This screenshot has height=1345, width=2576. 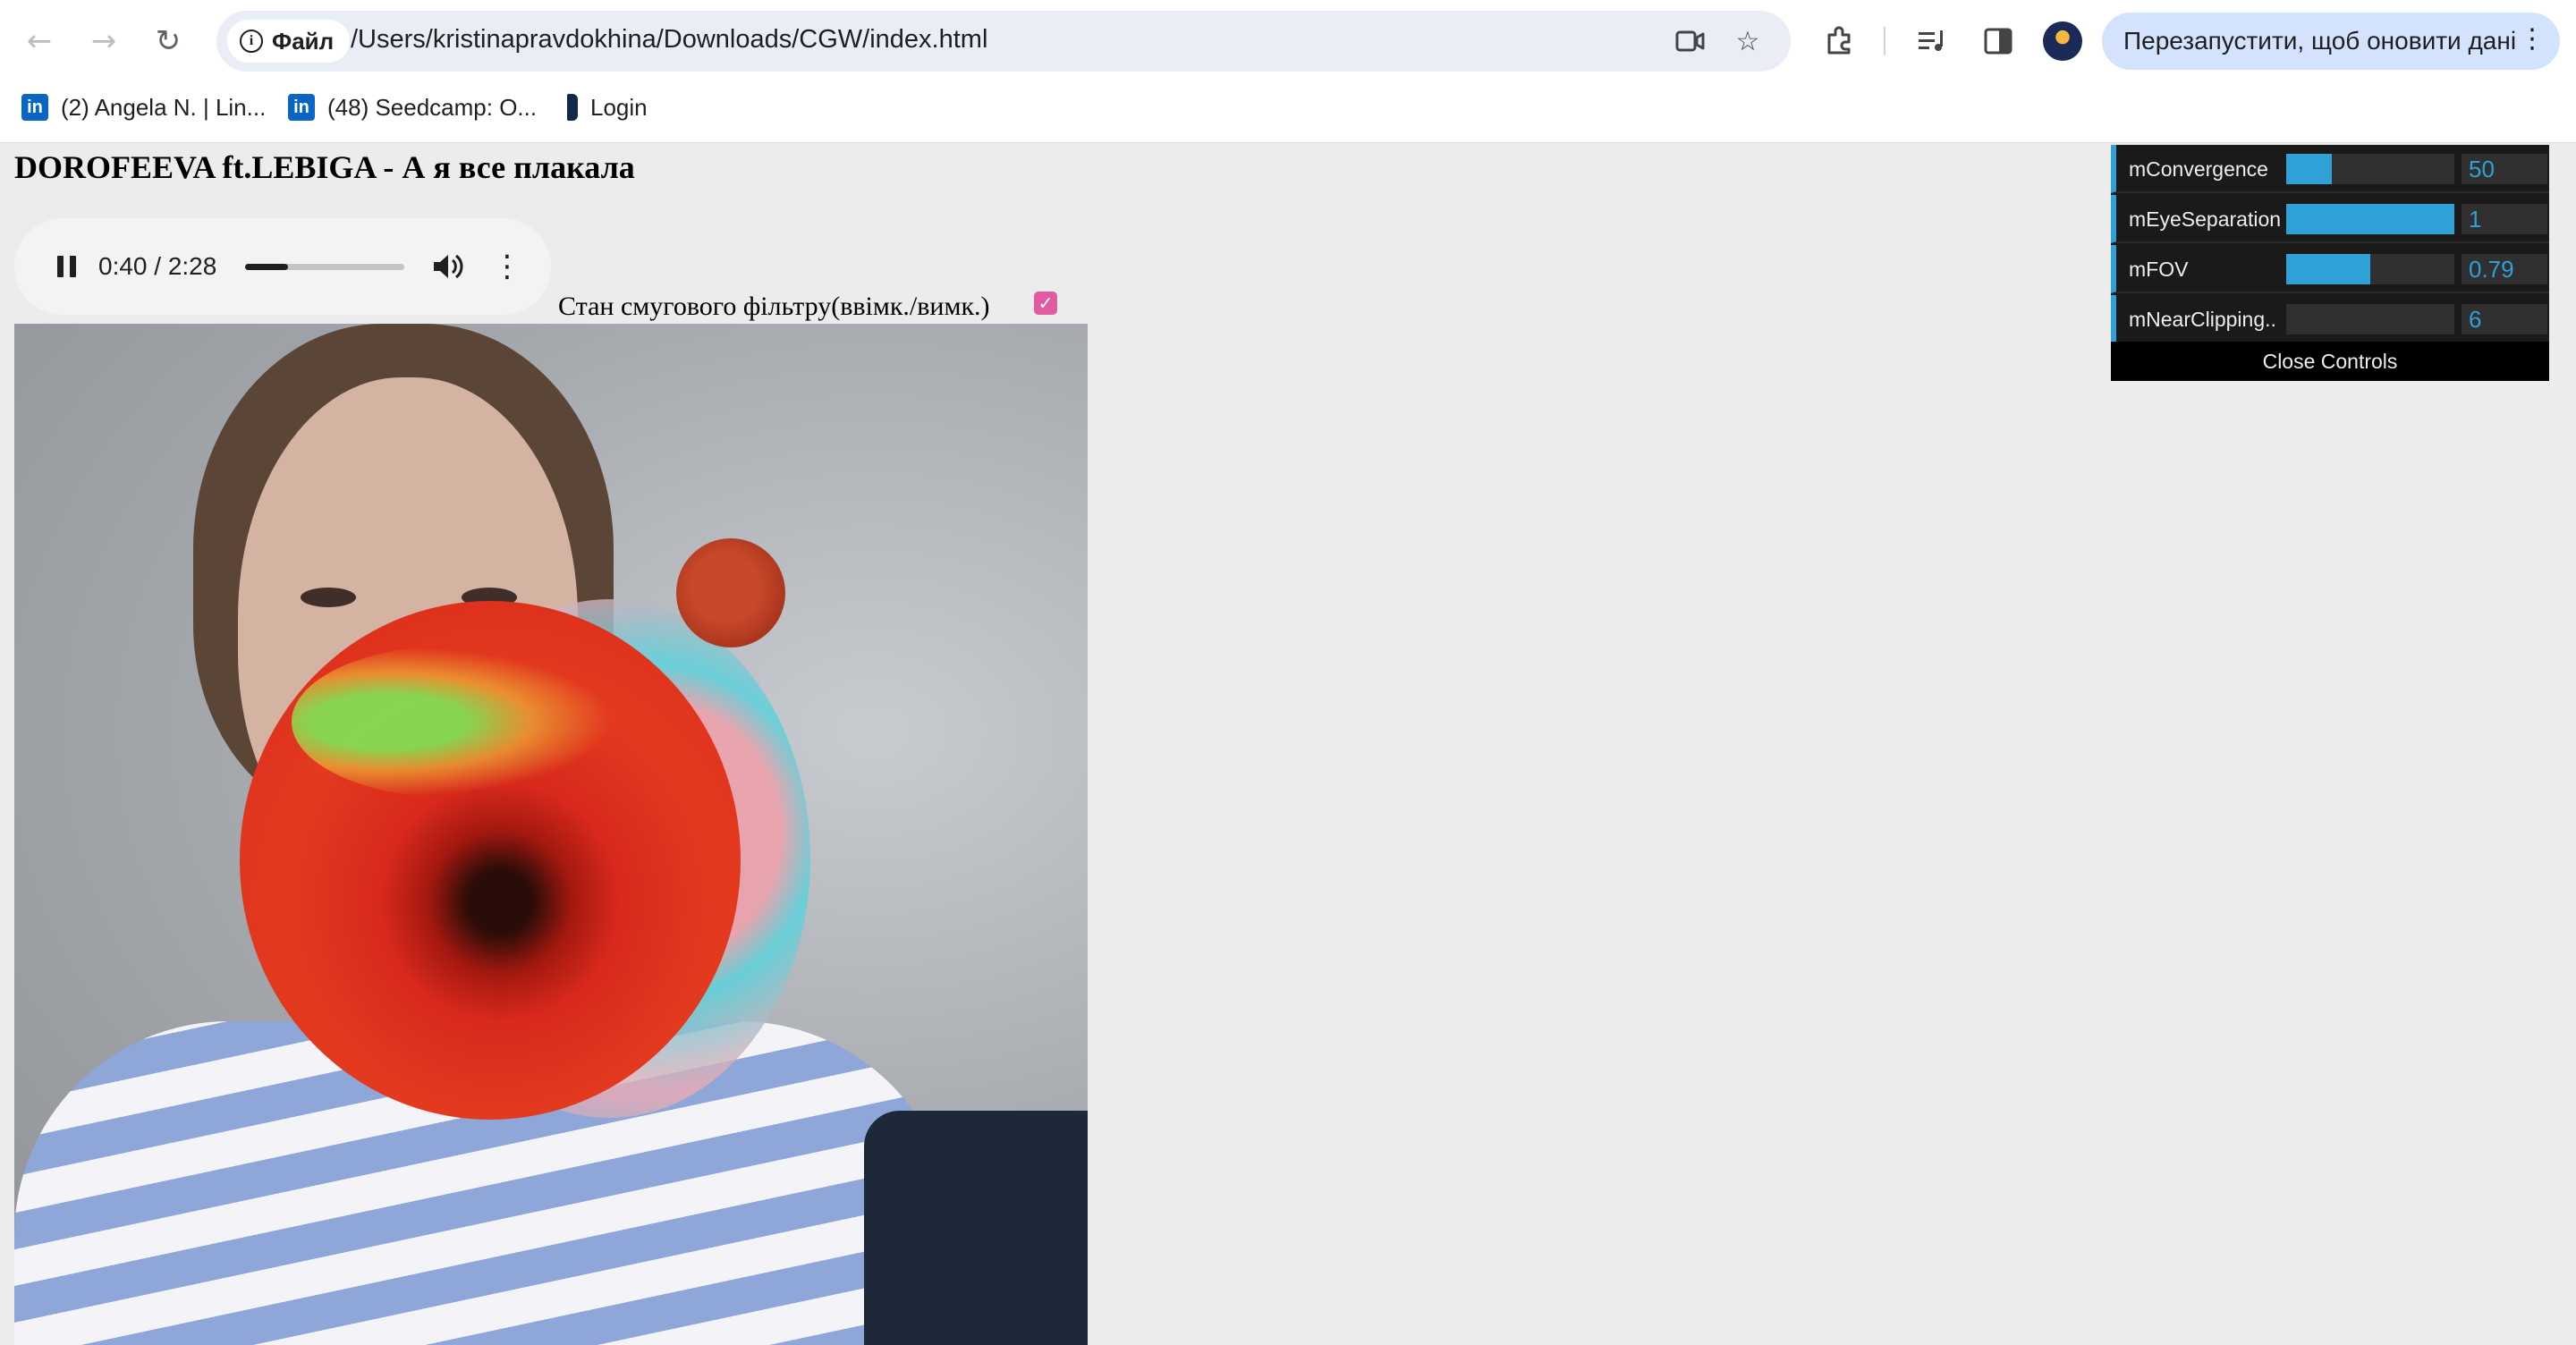 I want to click on side-panel-icon, so click(x=1998, y=41).